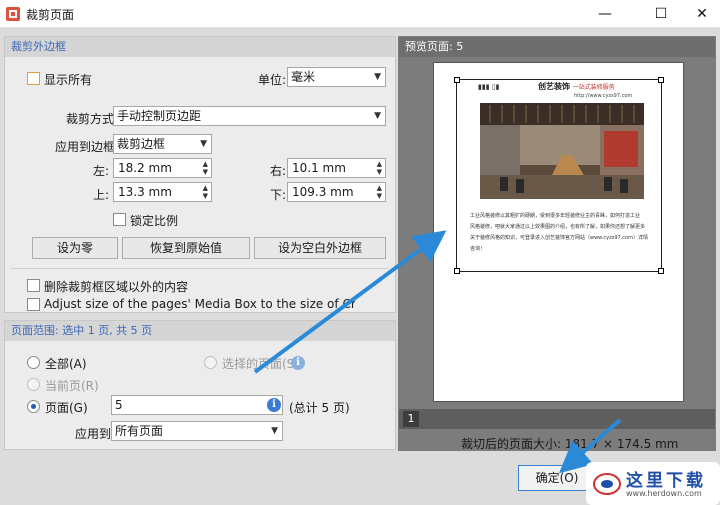 This screenshot has width=720, height=505. Describe the element at coordinates (666, 481) in the screenshot. I see `watermark-name: 这里下载` at that location.